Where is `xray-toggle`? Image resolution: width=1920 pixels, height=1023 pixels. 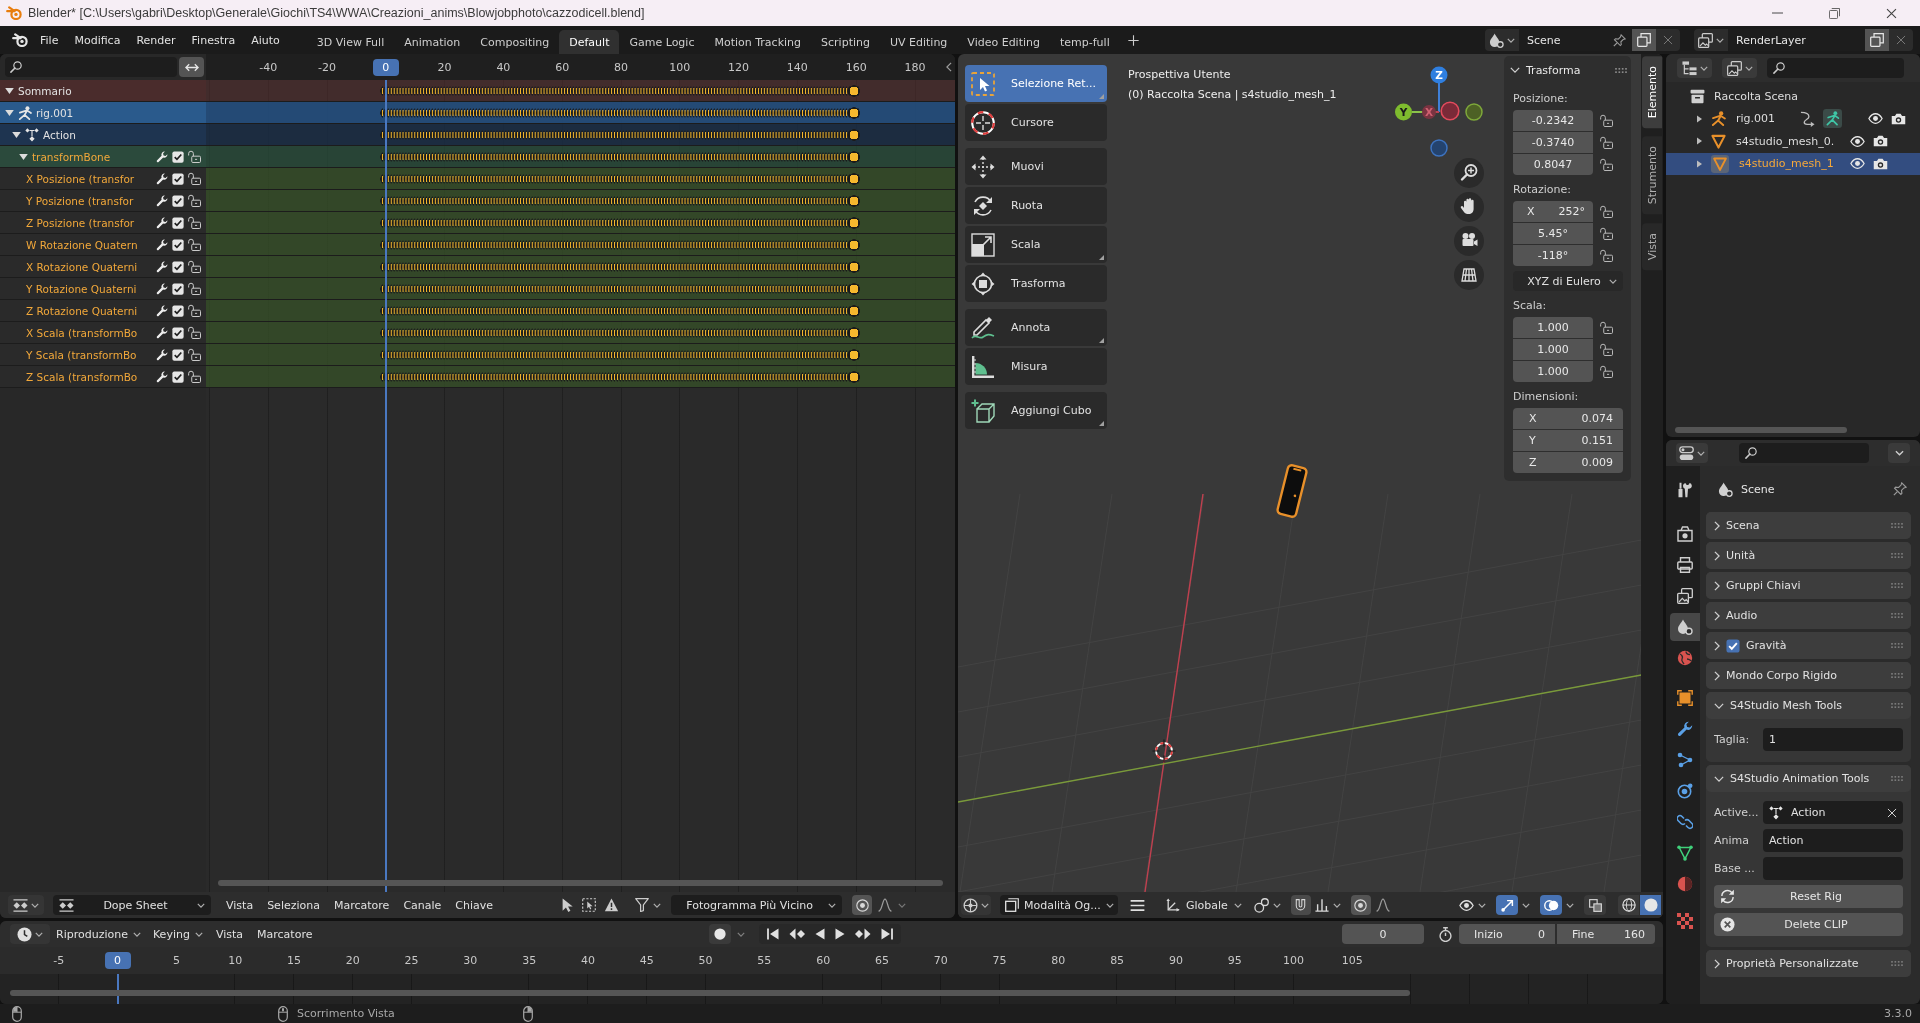 xray-toggle is located at coordinates (1595, 905).